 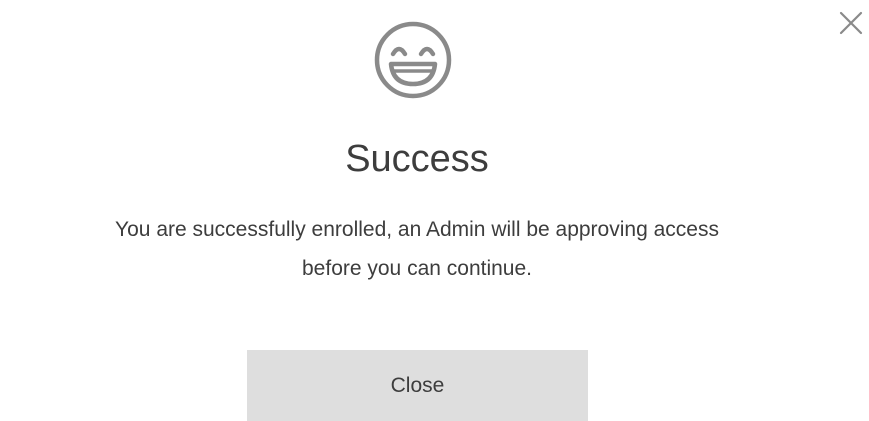 I want to click on smiley-face-icon, so click(x=413, y=60).